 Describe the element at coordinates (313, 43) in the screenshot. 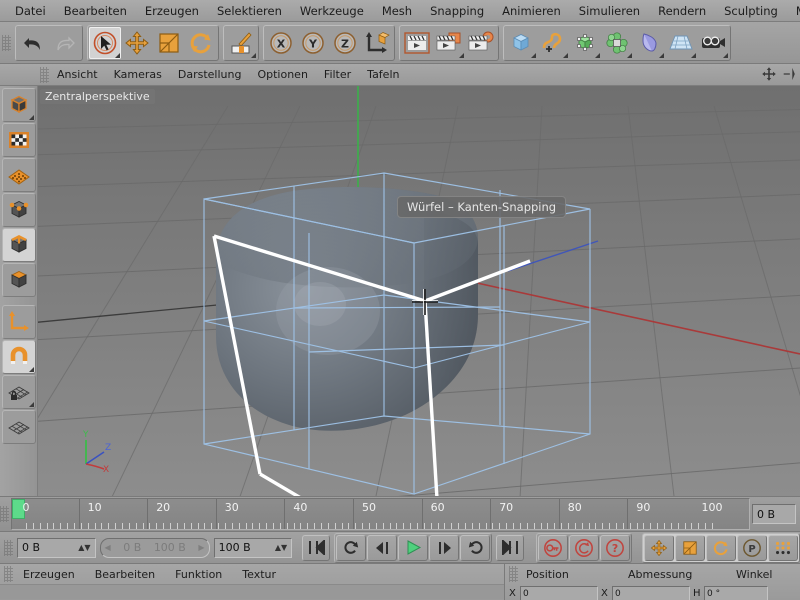

I see `lock-y-axis: Y` at that location.